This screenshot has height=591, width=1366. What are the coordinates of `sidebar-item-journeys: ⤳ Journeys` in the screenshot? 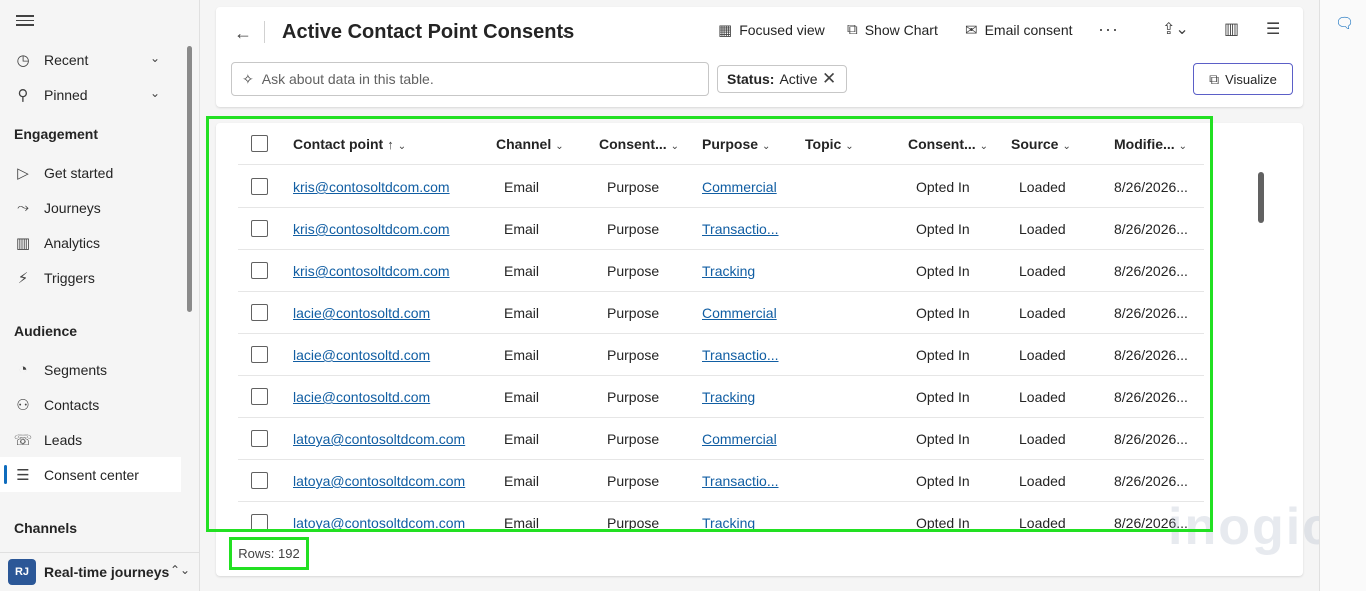 It's located at (90, 207).